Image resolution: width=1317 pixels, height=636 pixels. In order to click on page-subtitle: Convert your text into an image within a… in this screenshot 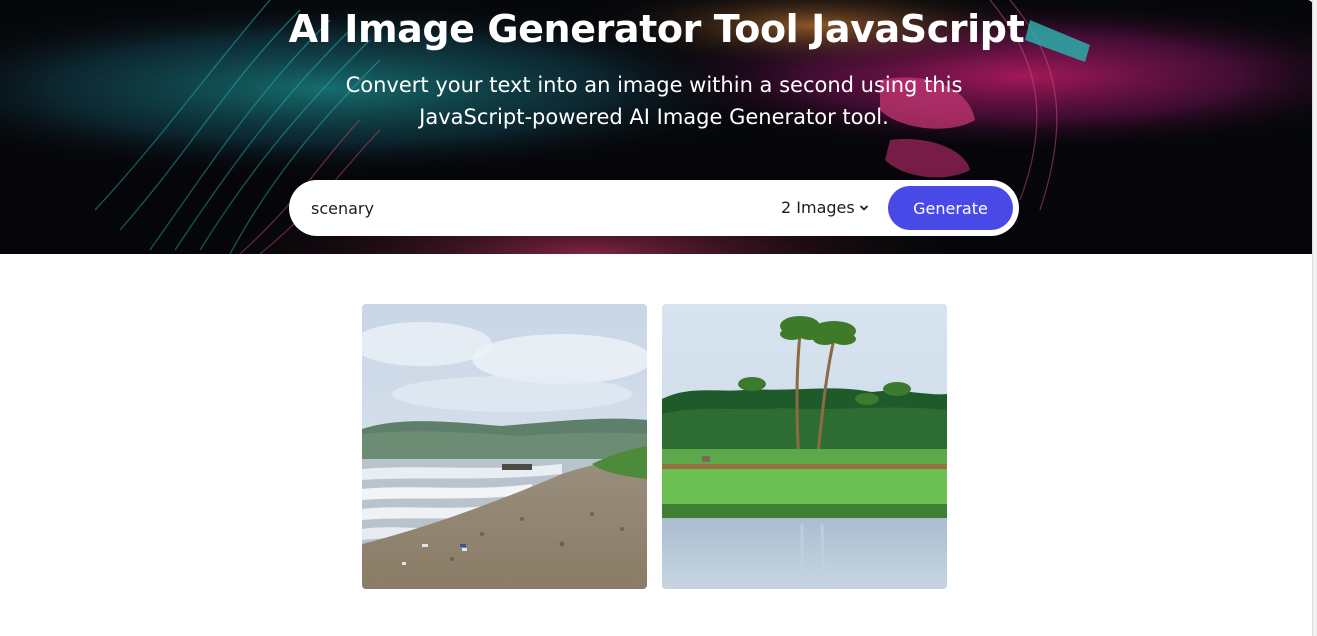, I will do `click(654, 101)`.